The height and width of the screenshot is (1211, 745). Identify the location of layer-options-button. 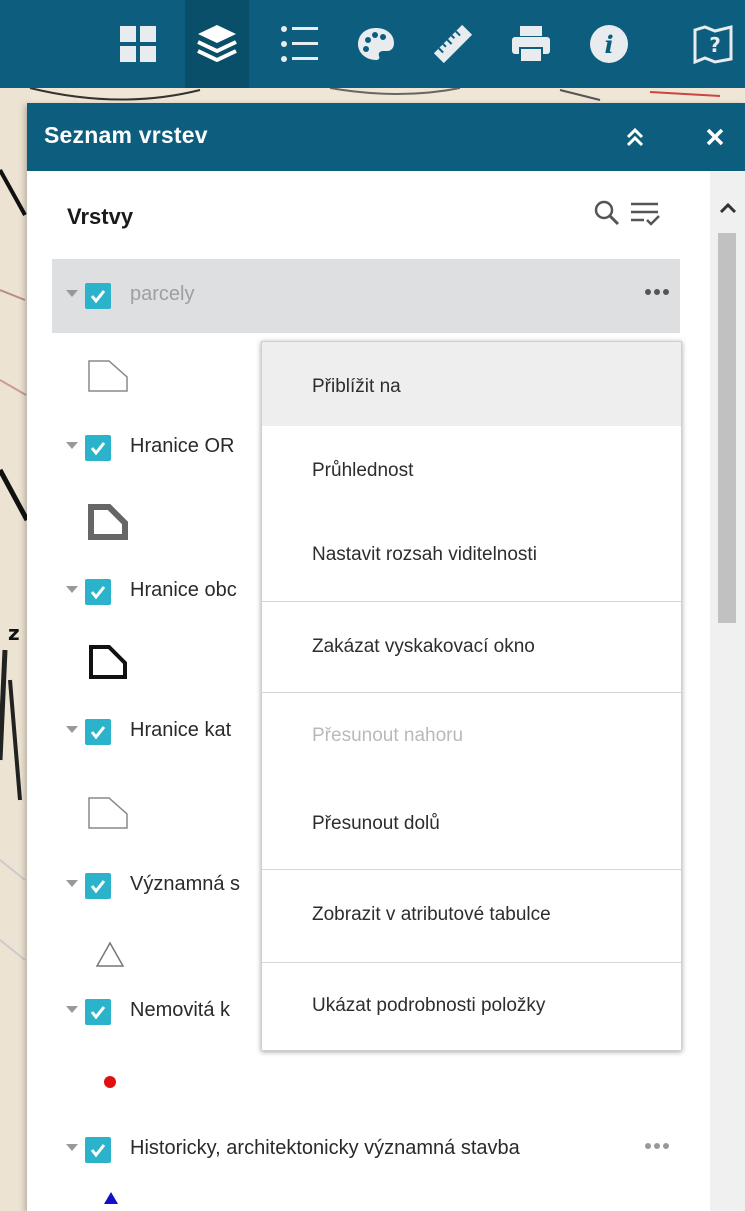
(646, 214).